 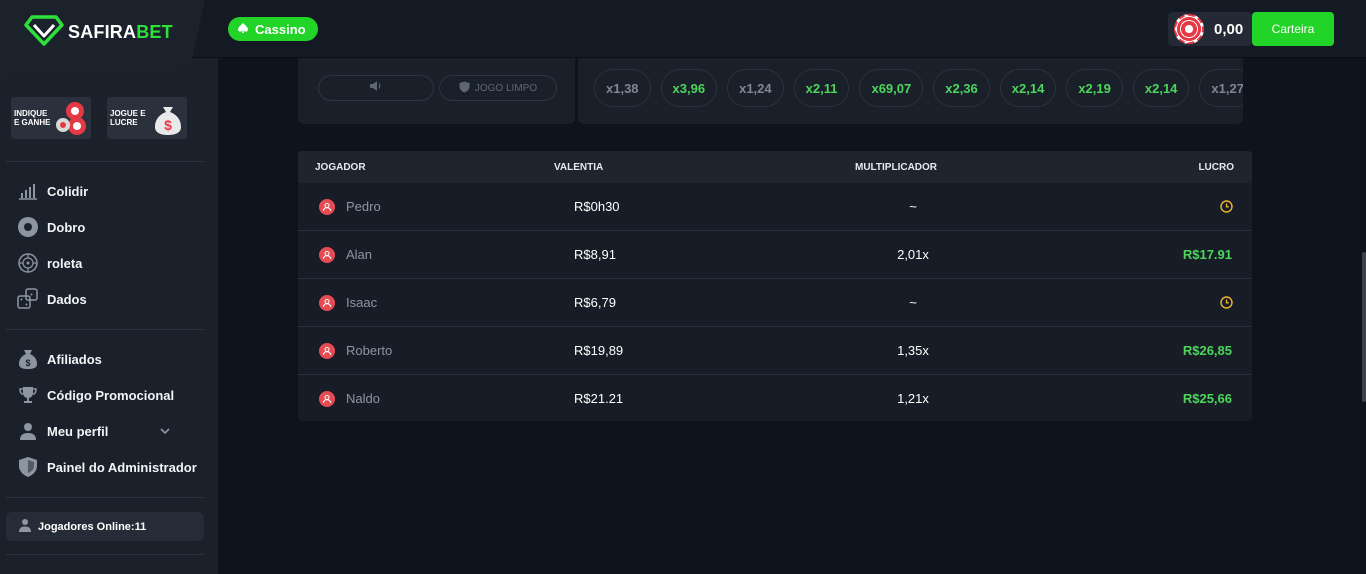 What do you see at coordinates (579, 167) in the screenshot?
I see `column-header-bet: VALENTIA` at bounding box center [579, 167].